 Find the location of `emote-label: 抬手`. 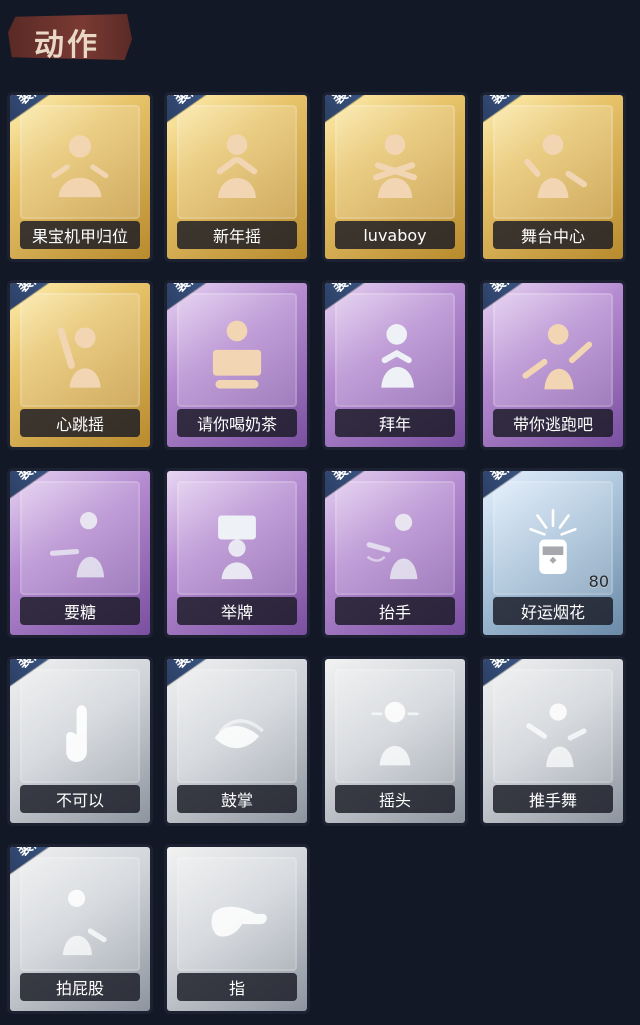

emote-label: 抬手 is located at coordinates (395, 611).